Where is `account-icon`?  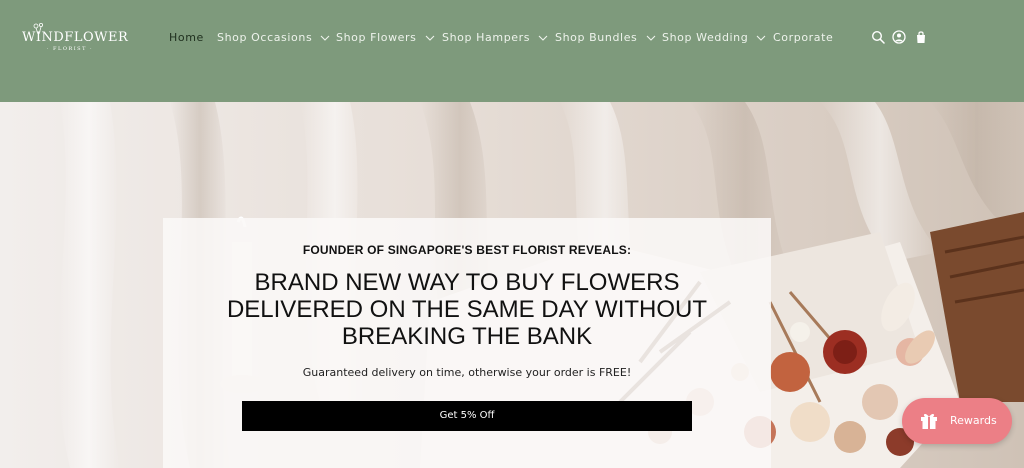 account-icon is located at coordinates (899, 37).